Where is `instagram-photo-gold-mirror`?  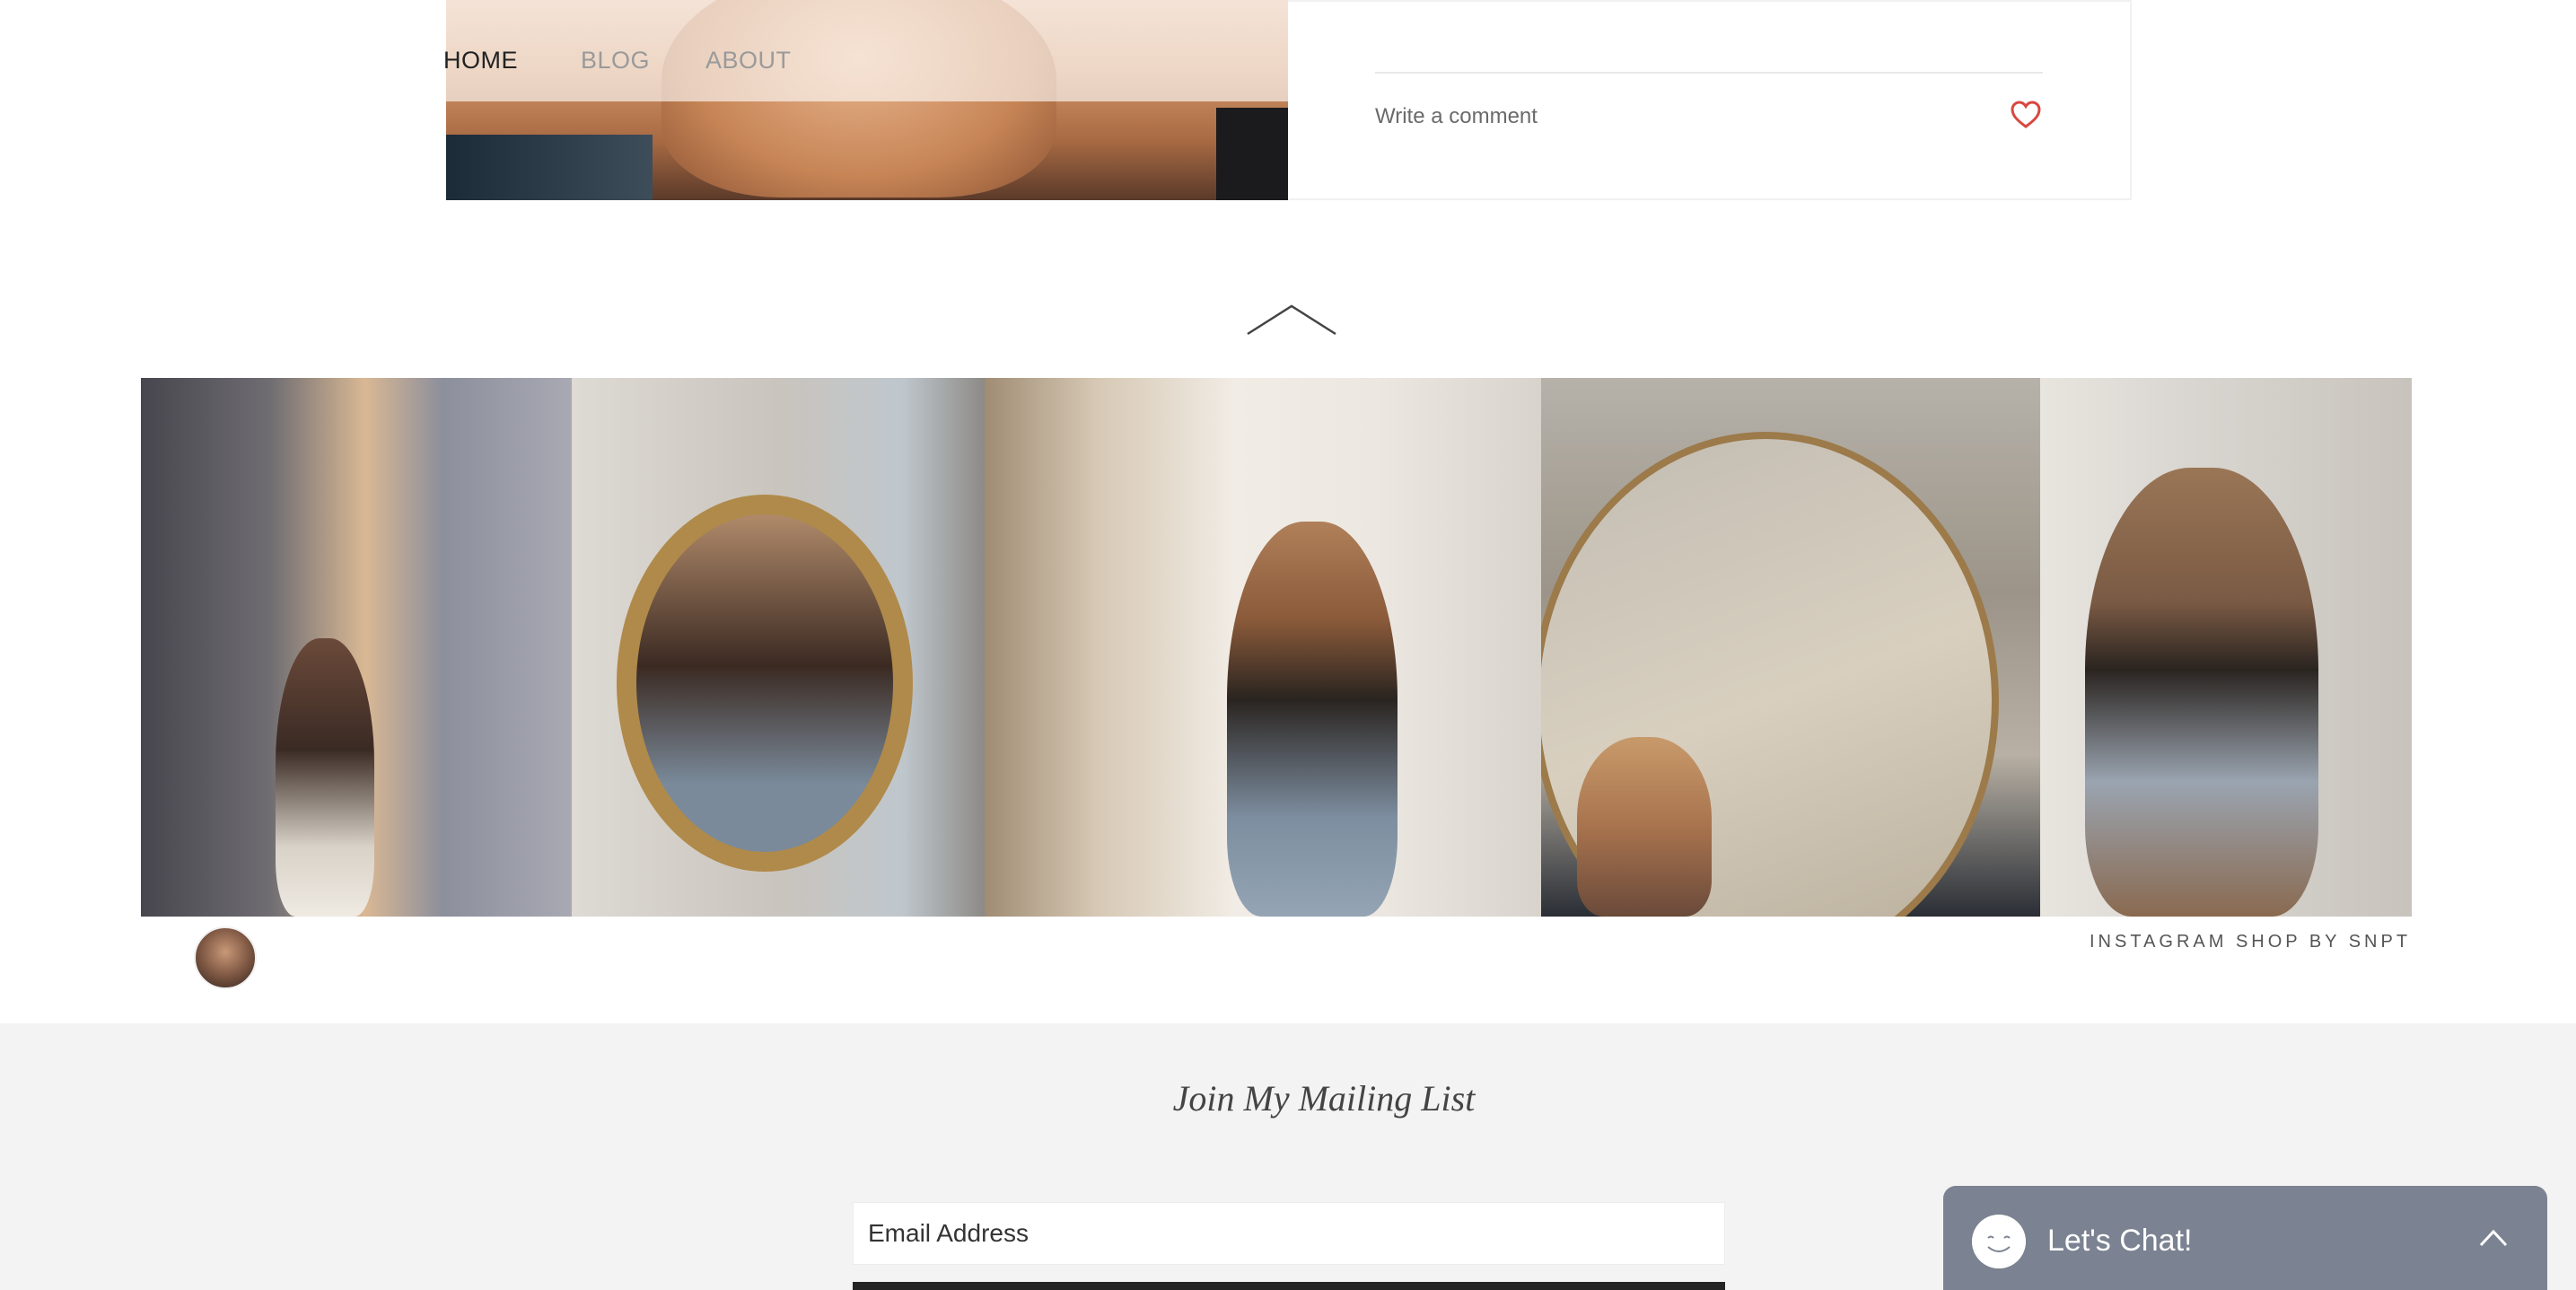 instagram-photo-gold-mirror is located at coordinates (778, 647).